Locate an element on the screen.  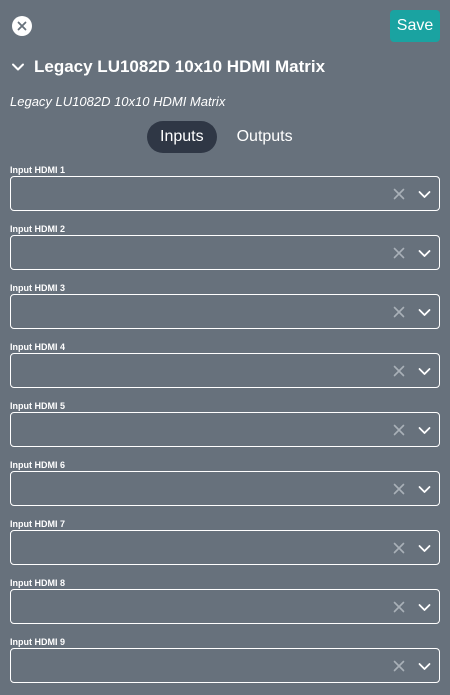
field-label: Input HDMI 6 is located at coordinates (37, 465).